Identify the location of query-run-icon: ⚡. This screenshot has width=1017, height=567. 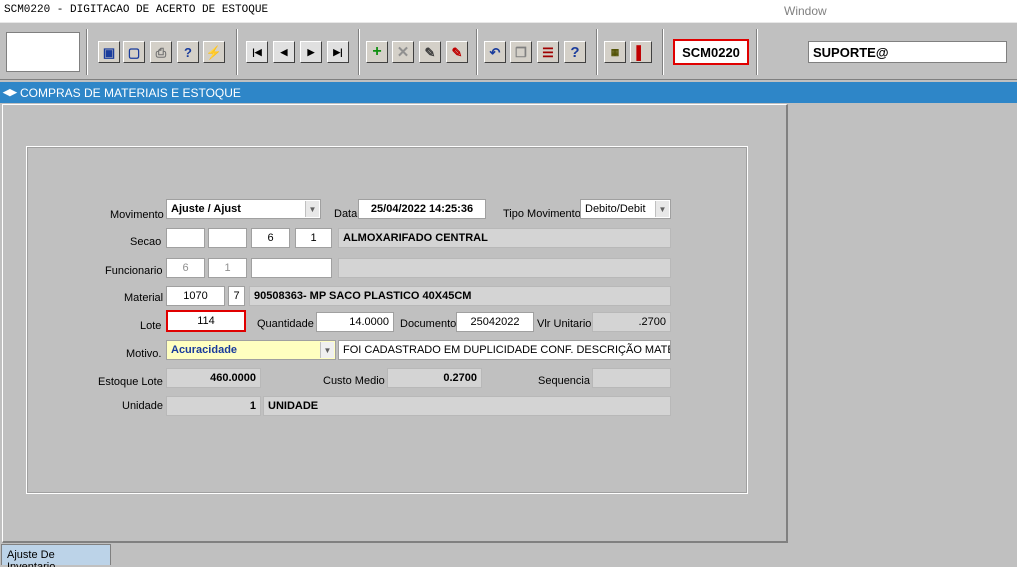
(214, 52).